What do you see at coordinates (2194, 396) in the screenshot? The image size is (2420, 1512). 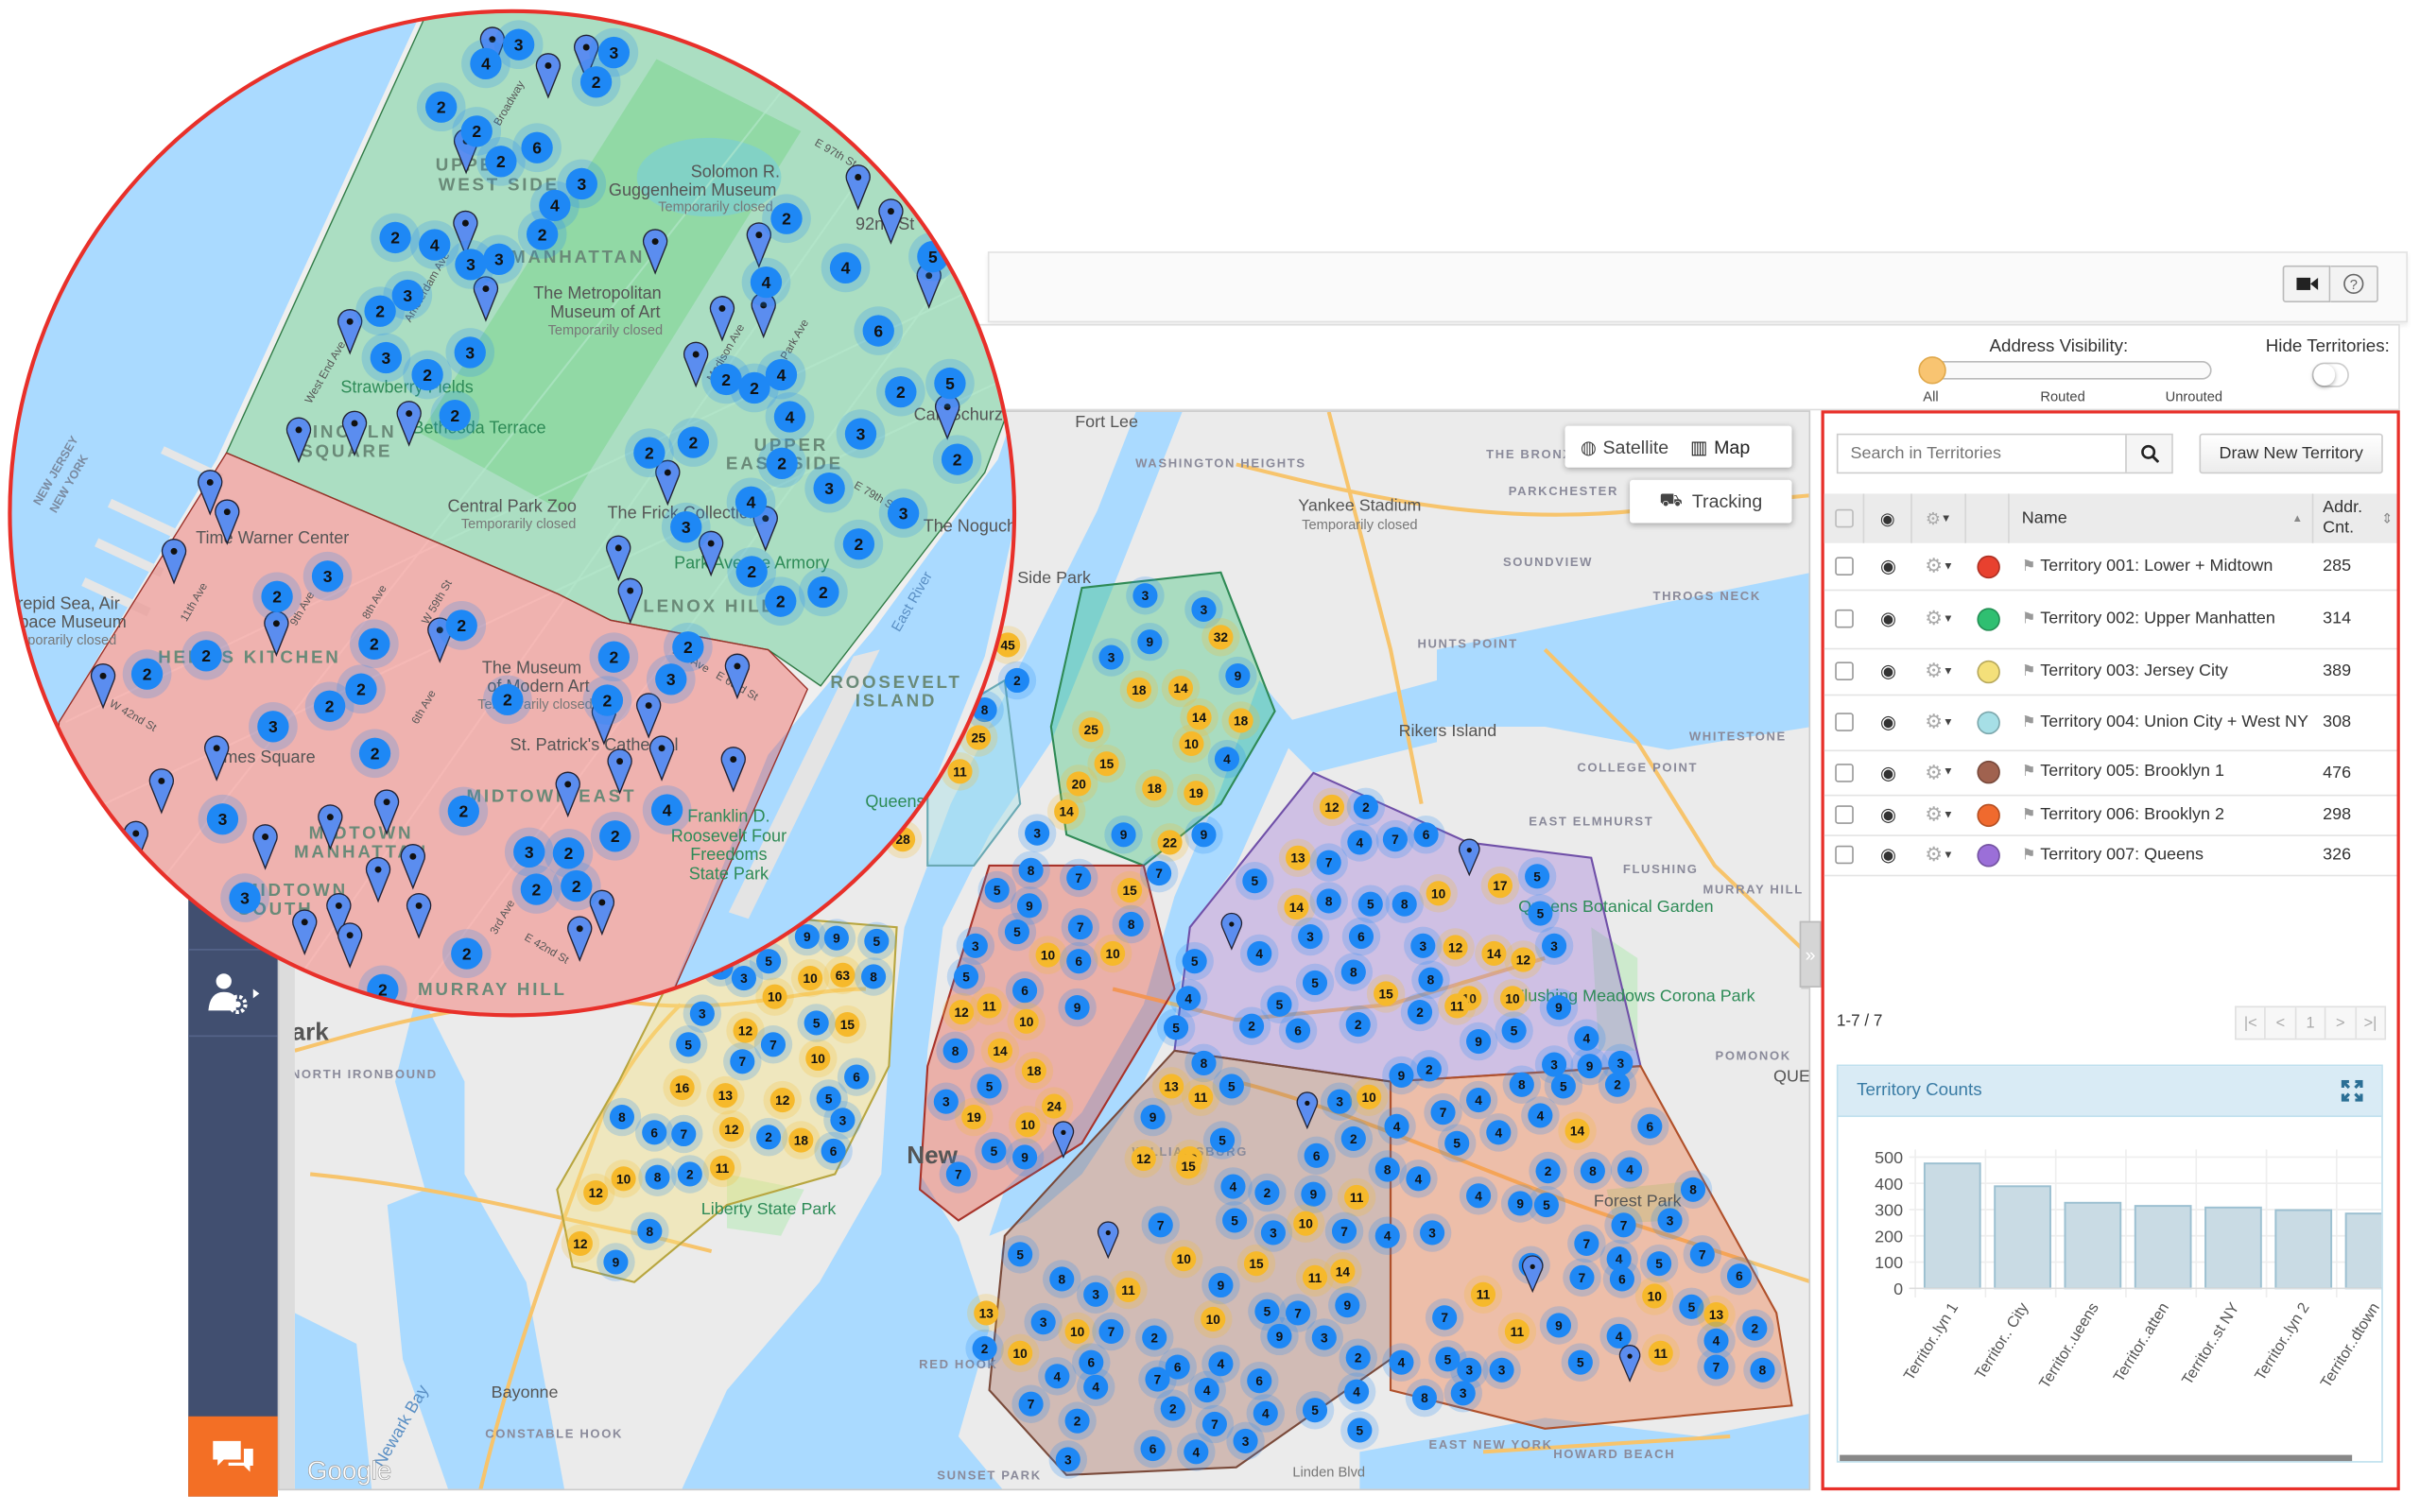 I see `visibility-option-unrouted: Unrouted` at bounding box center [2194, 396].